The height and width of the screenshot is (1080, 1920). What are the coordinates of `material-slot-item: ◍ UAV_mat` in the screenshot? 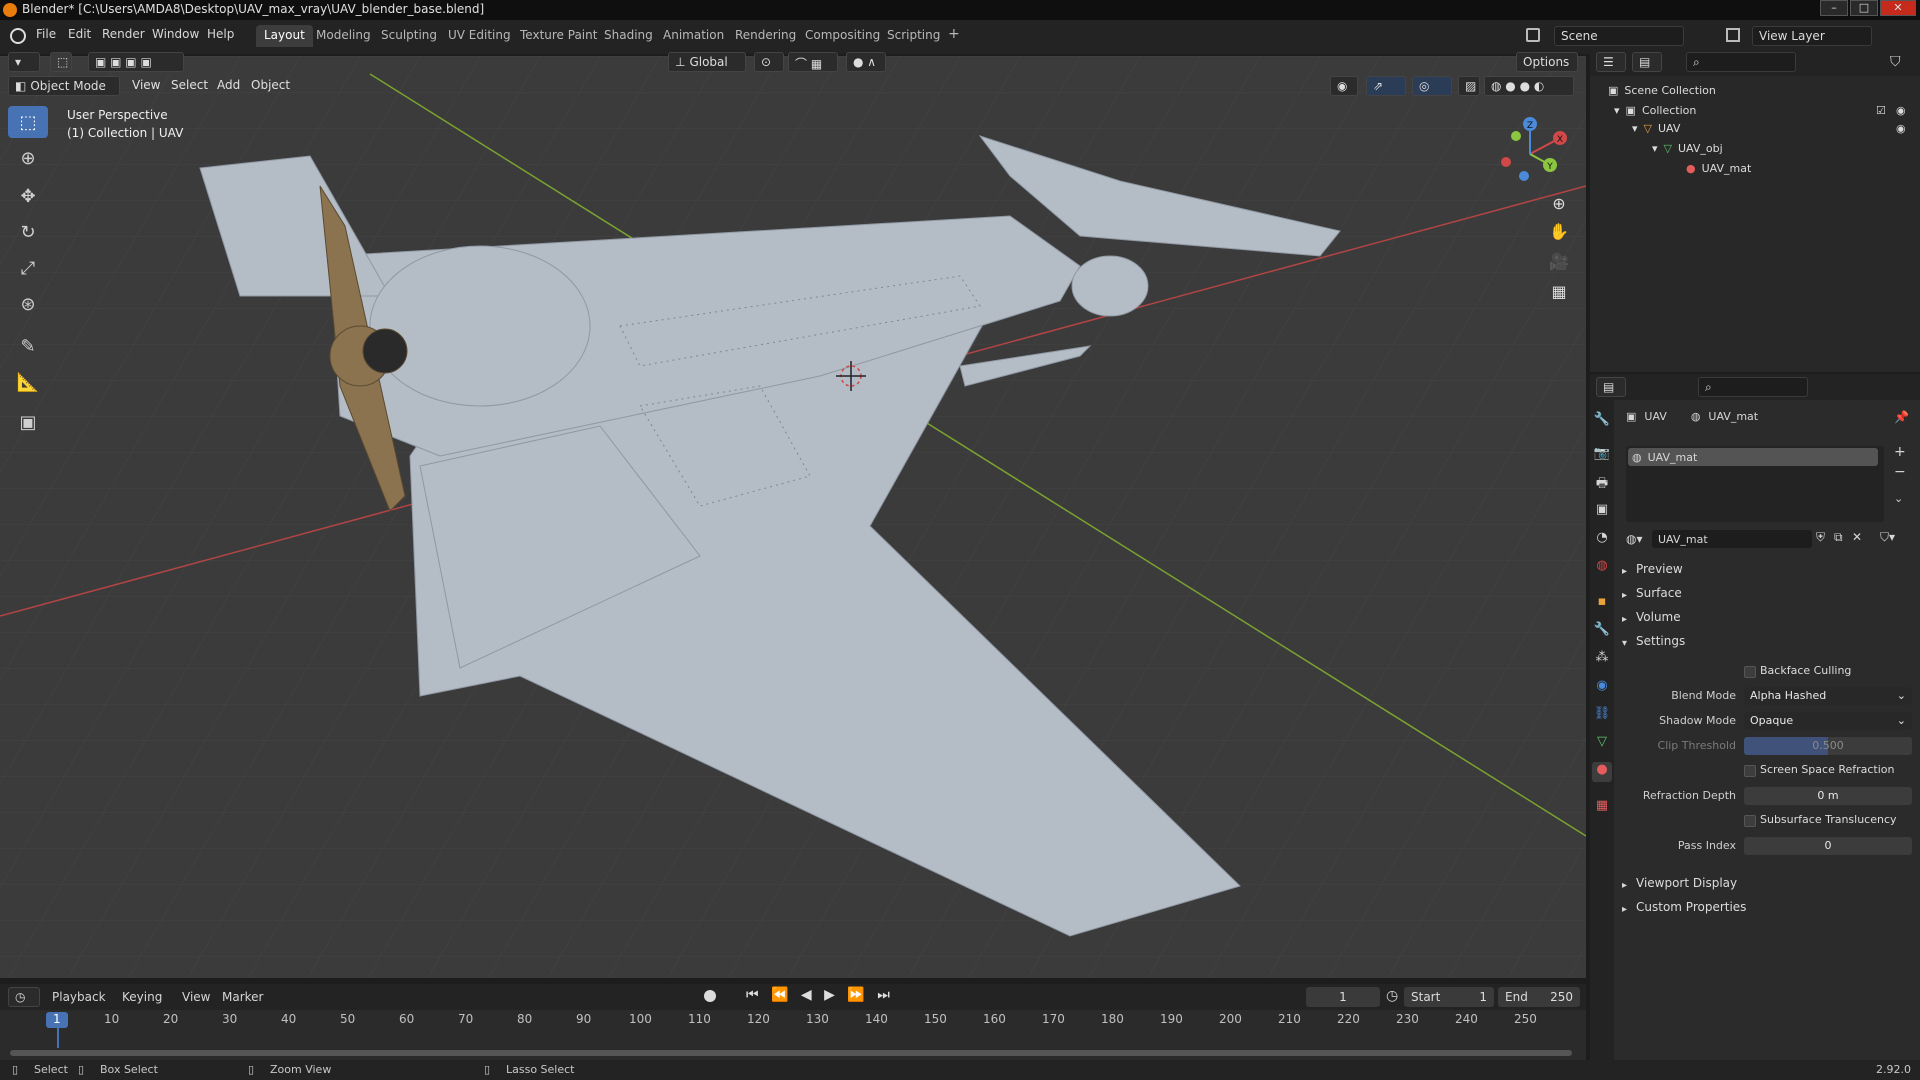 It's located at (1753, 457).